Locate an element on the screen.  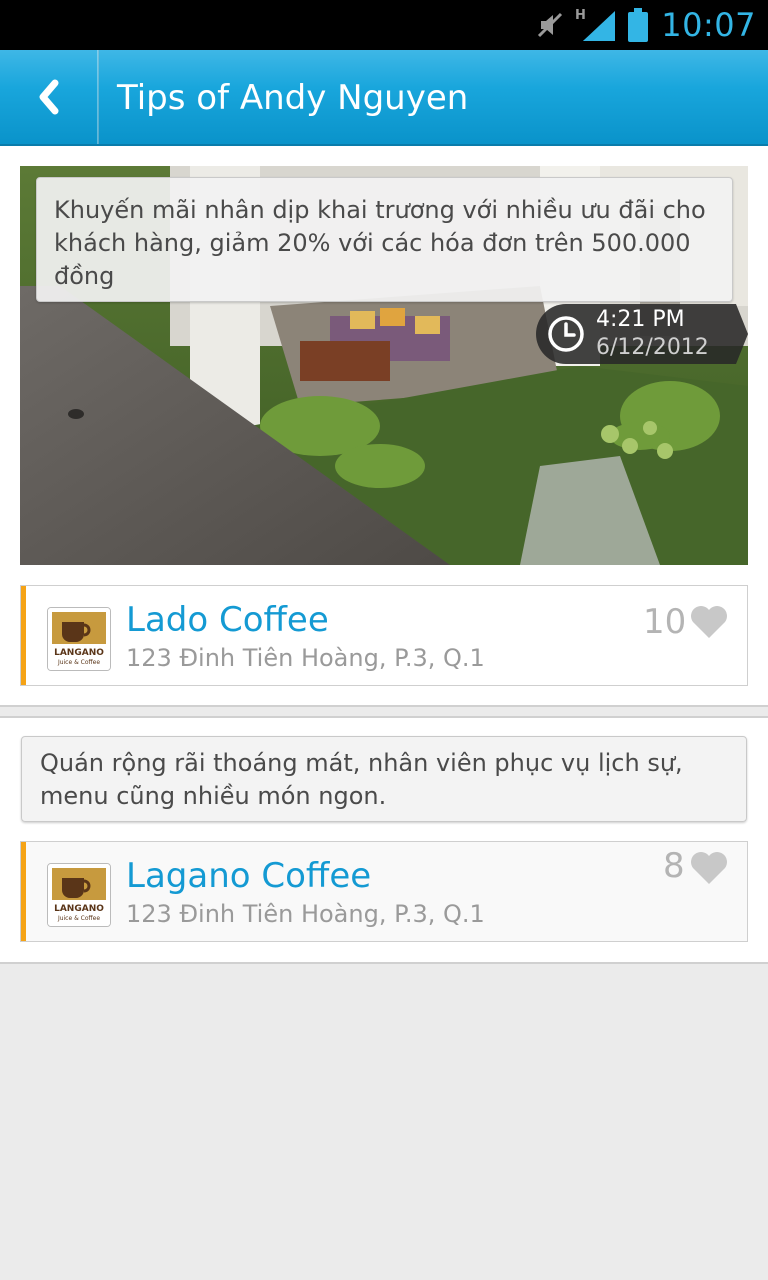
chevron-left-icon is located at coordinates (48, 97).